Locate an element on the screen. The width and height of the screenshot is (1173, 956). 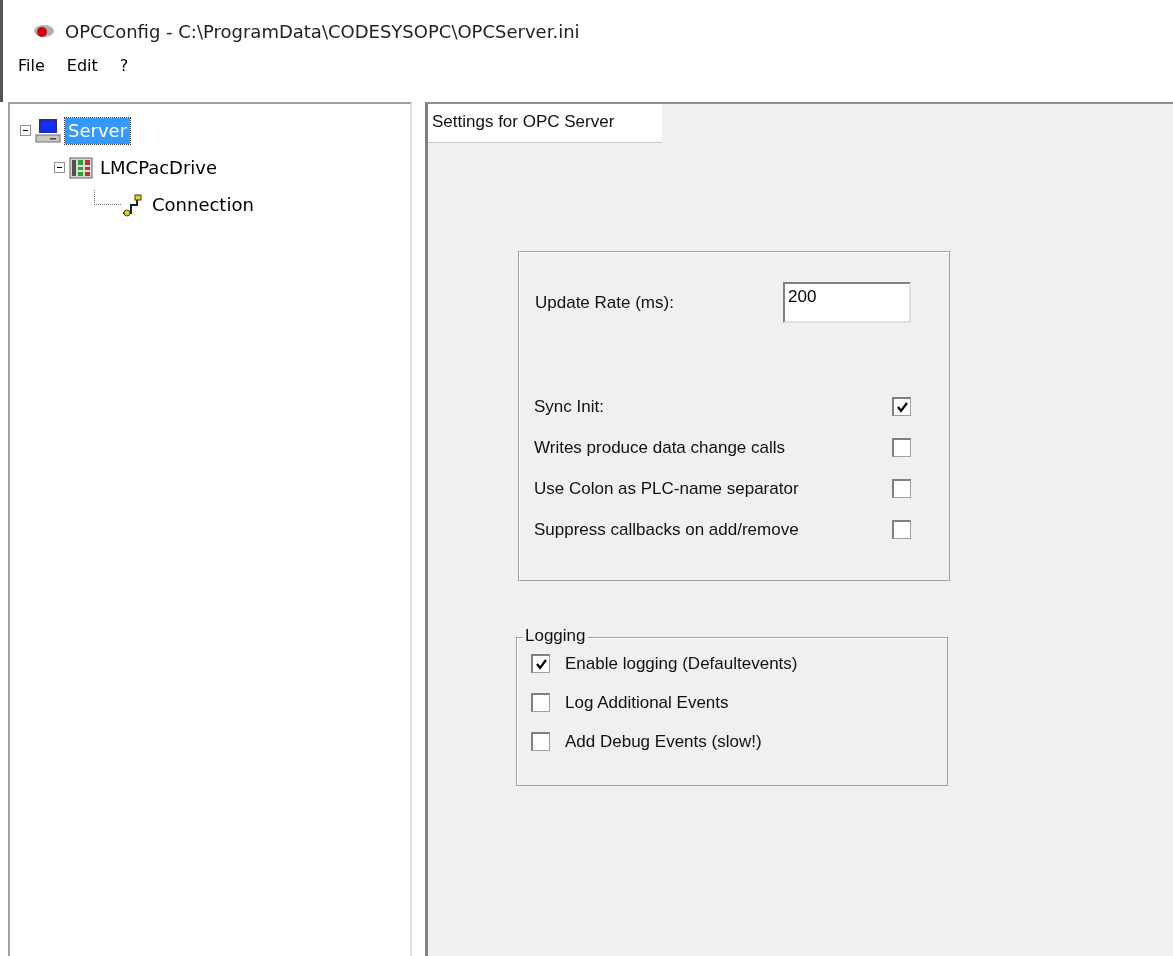
checkbox-label: Enable logging (Defaultevents) is located at coordinates (681, 663).